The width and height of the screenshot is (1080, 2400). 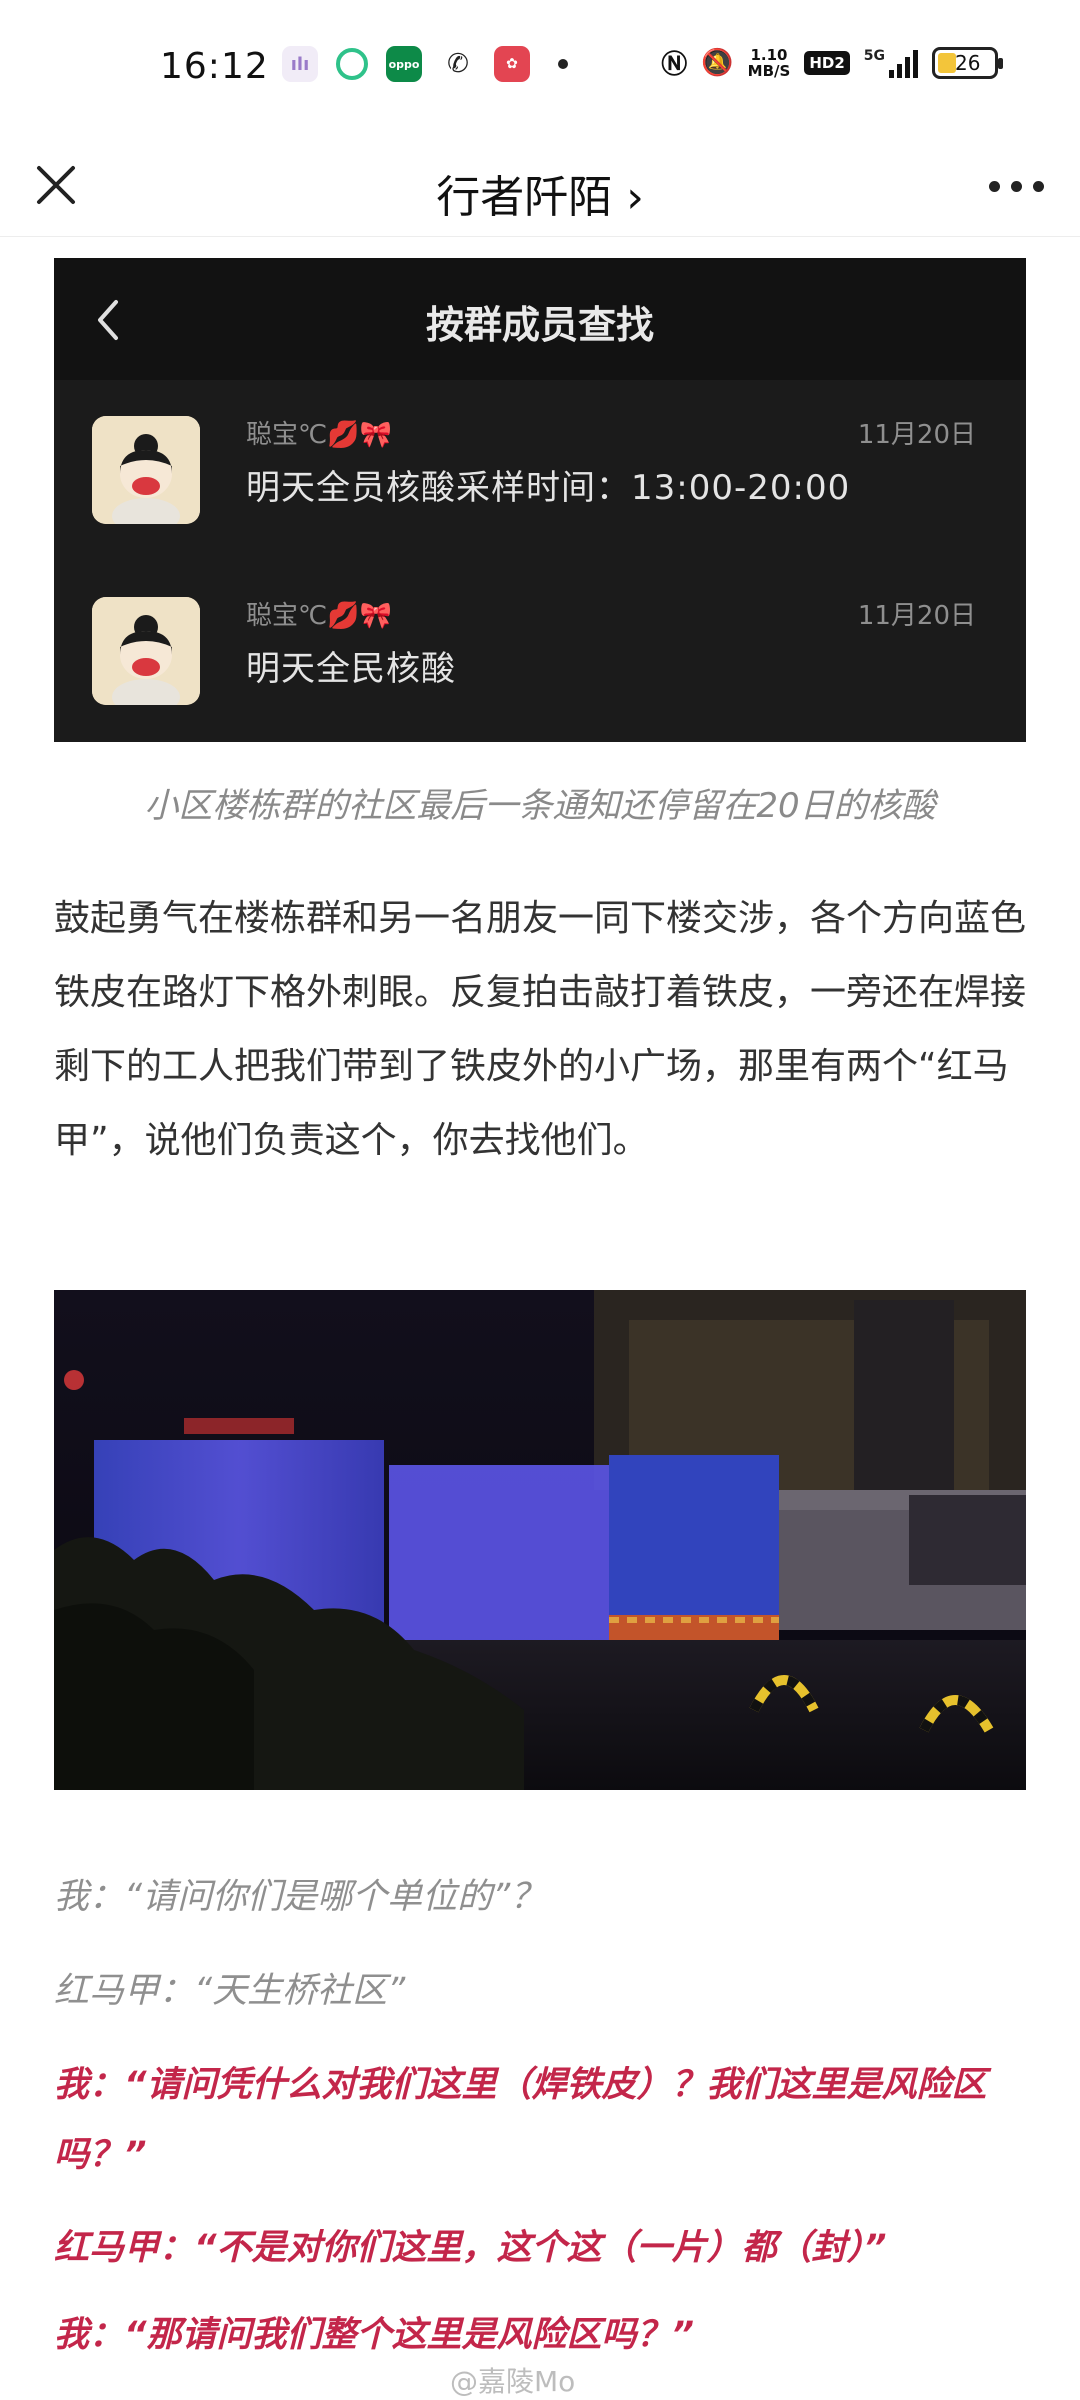 What do you see at coordinates (512, 64) in the screenshot?
I see `red-app-icon: ✿` at bounding box center [512, 64].